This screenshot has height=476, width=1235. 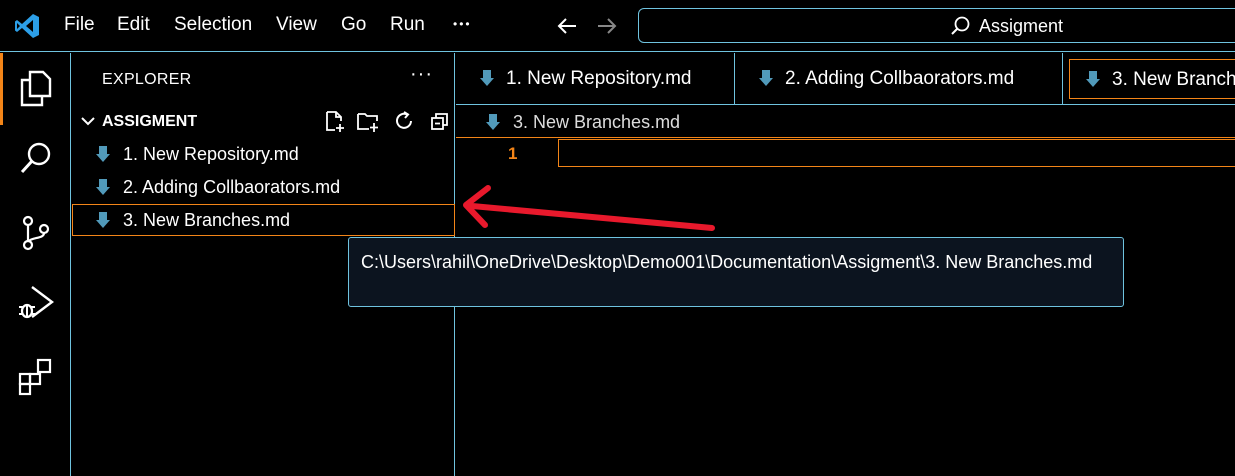 I want to click on tab-new-branches: 3. New Branches.md, so click(x=1152, y=79).